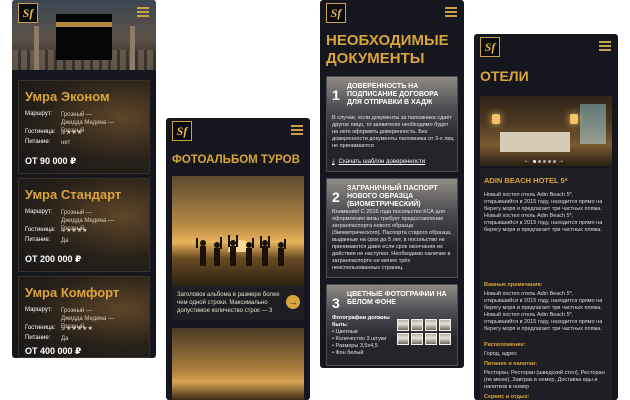 This screenshot has width=630, height=400. What do you see at coordinates (504, 76) in the screenshot?
I see `page-title: Отели` at bounding box center [504, 76].